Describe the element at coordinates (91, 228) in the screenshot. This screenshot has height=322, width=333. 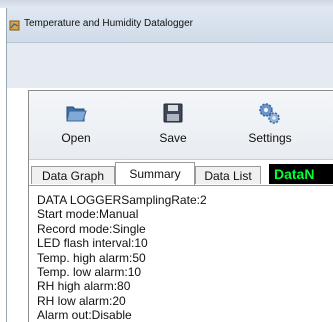
I see `summary-line: Record mode:Single` at that location.